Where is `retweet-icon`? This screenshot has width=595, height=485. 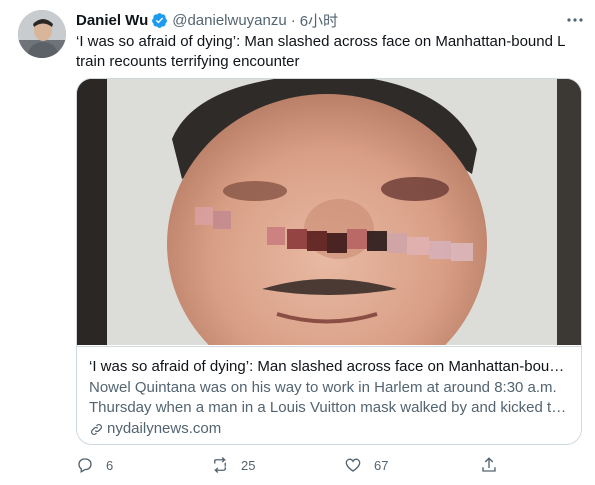
retweet-icon is located at coordinates (220, 465).